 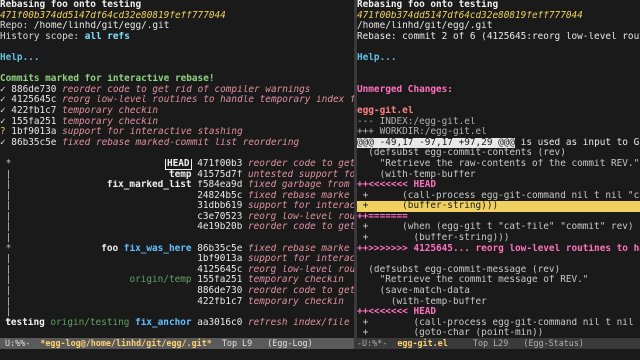 What do you see at coordinates (14, 26) in the screenshot?
I see `repo-label: Repo:` at bounding box center [14, 26].